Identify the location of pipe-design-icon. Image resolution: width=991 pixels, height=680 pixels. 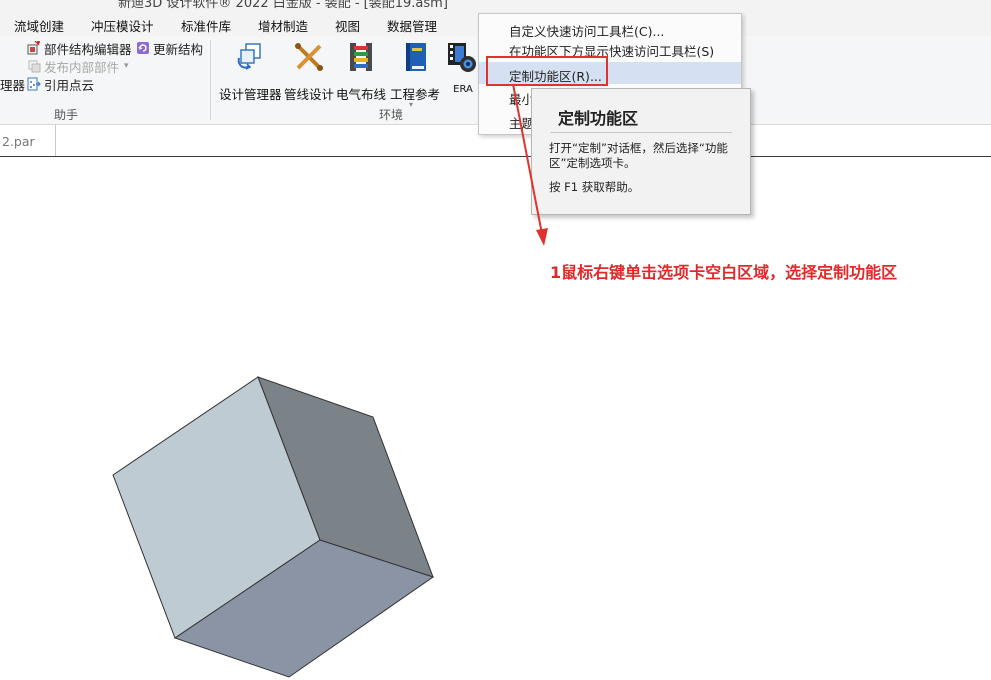
(309, 57).